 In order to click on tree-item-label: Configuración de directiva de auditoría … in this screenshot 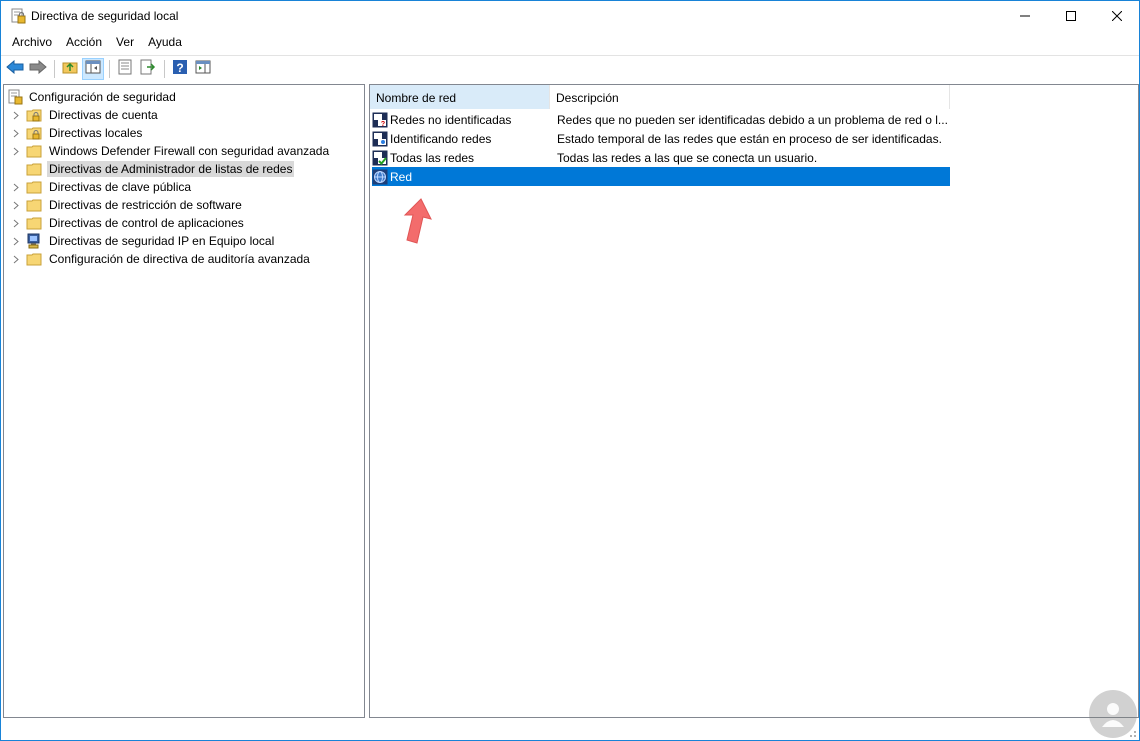, I will do `click(179, 259)`.